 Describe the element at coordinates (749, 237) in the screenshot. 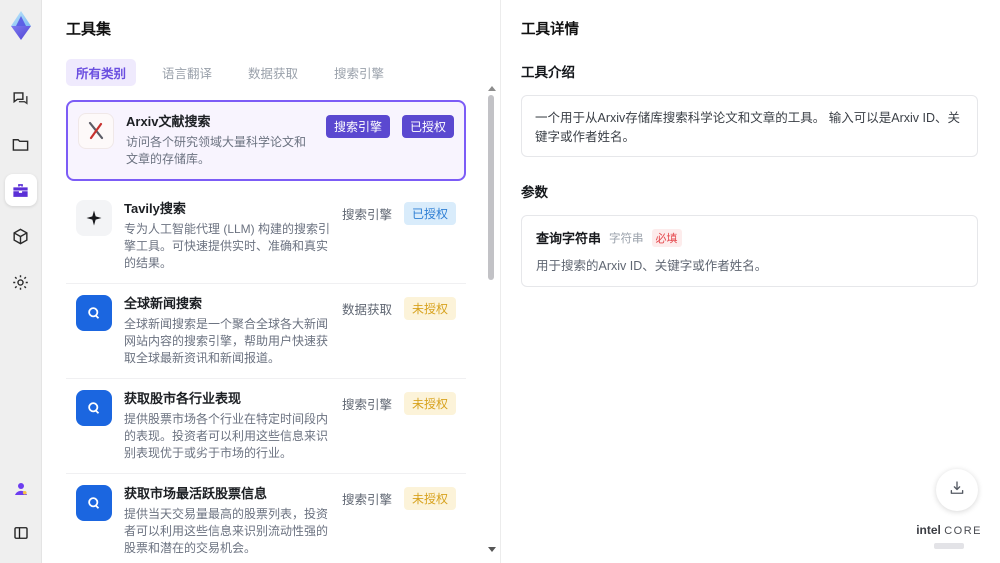

I see `parameter-header: 查询字符串 字符串 必填` at that location.